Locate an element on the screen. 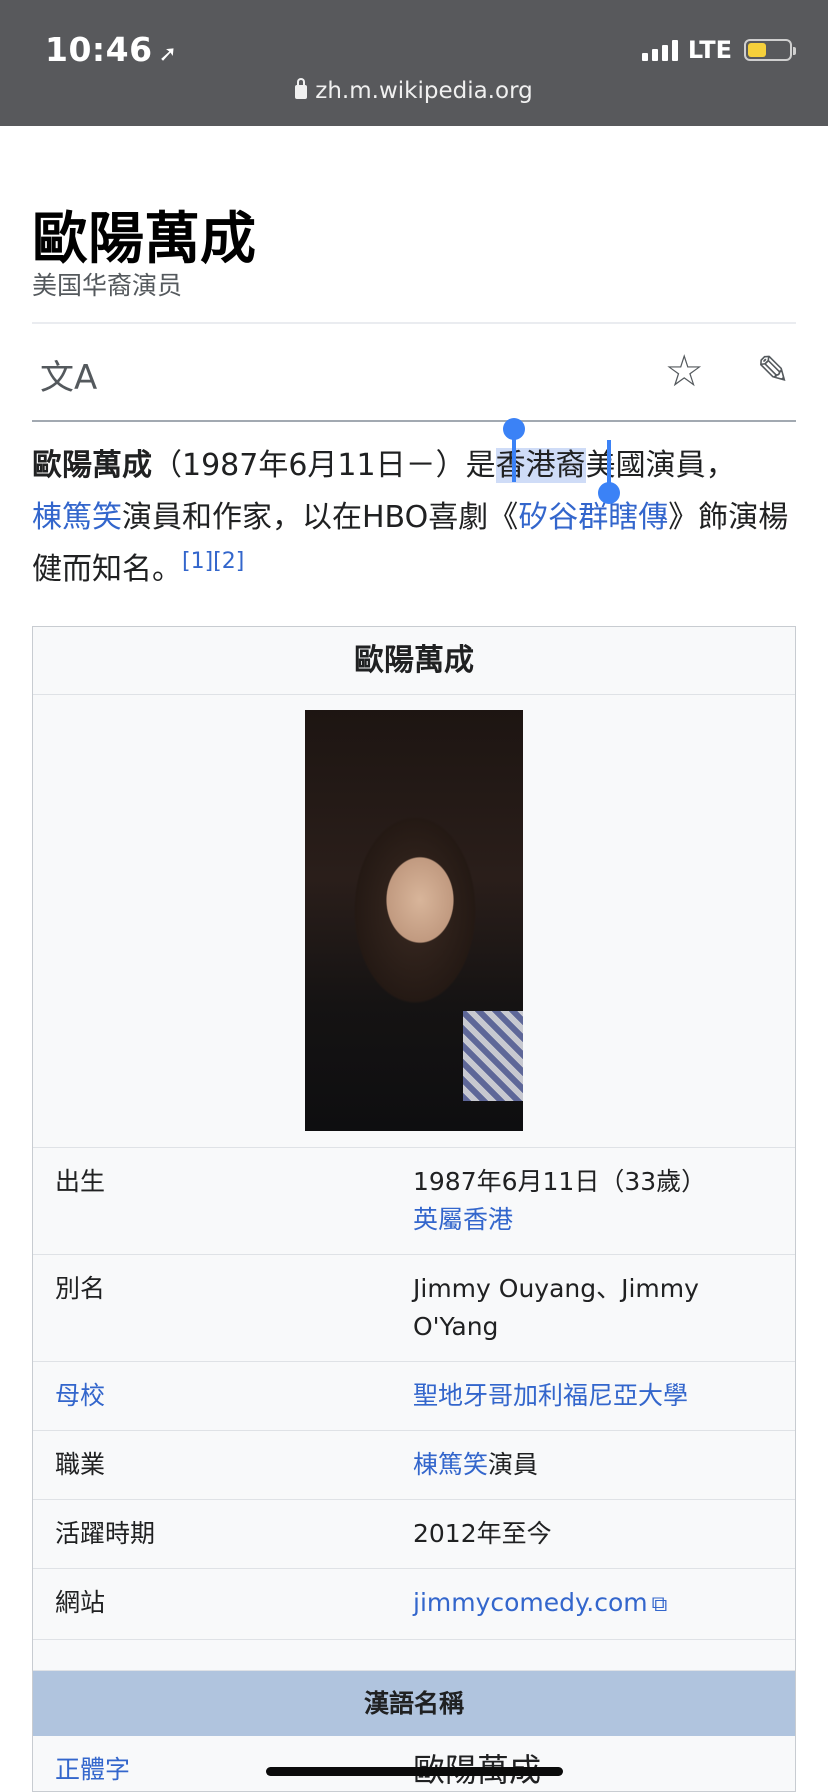 This screenshot has width=828, height=1792. lead-text: 是 is located at coordinates (480, 465).